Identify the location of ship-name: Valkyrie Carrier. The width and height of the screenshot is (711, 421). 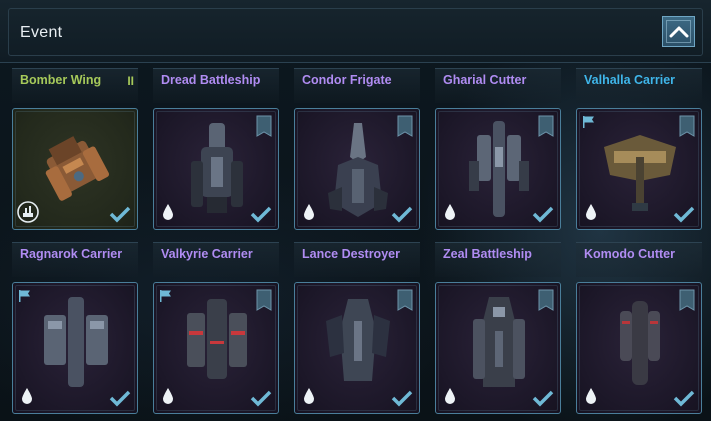
(207, 254).